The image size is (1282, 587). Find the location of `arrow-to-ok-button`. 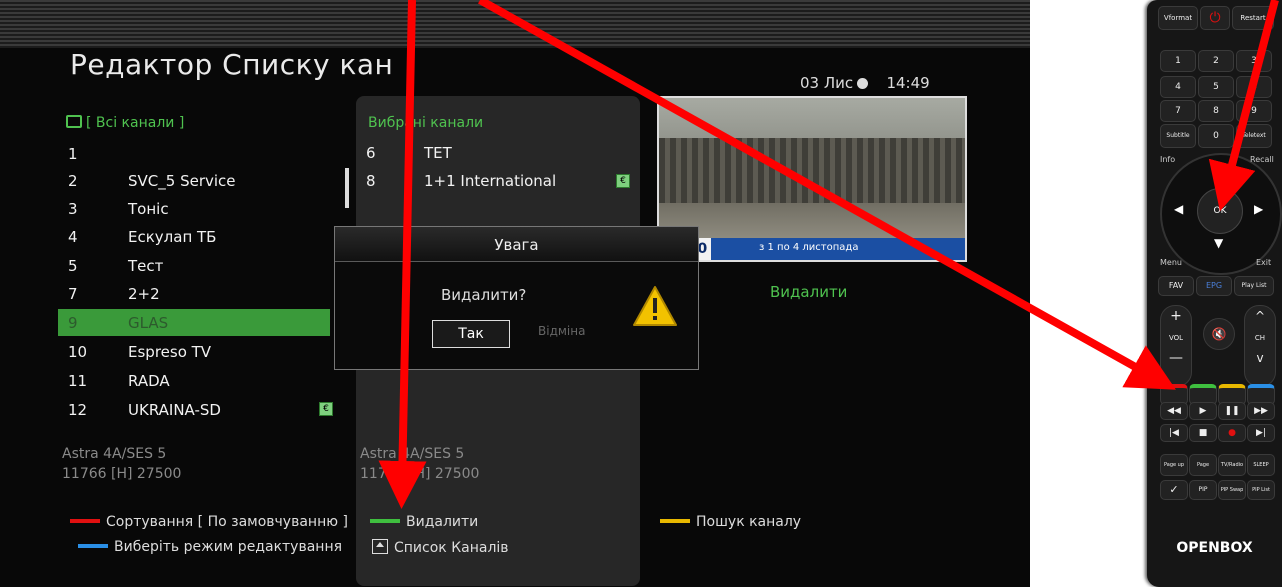

arrow-to-ok-button is located at coordinates (1243, 106).